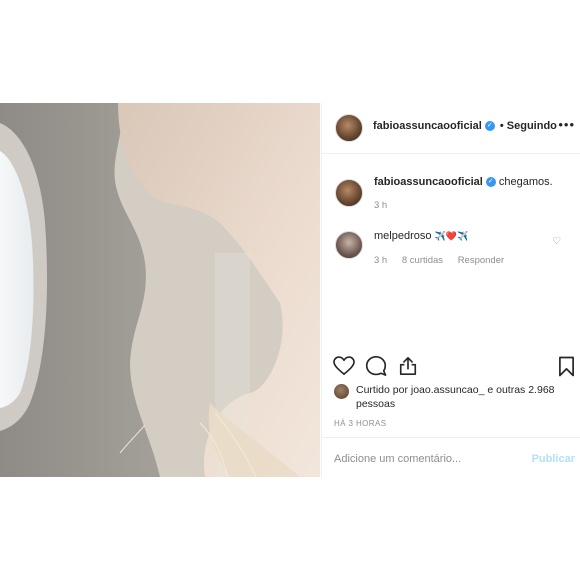 This screenshot has width=580, height=580. I want to click on author-avatar, so click(349, 128).